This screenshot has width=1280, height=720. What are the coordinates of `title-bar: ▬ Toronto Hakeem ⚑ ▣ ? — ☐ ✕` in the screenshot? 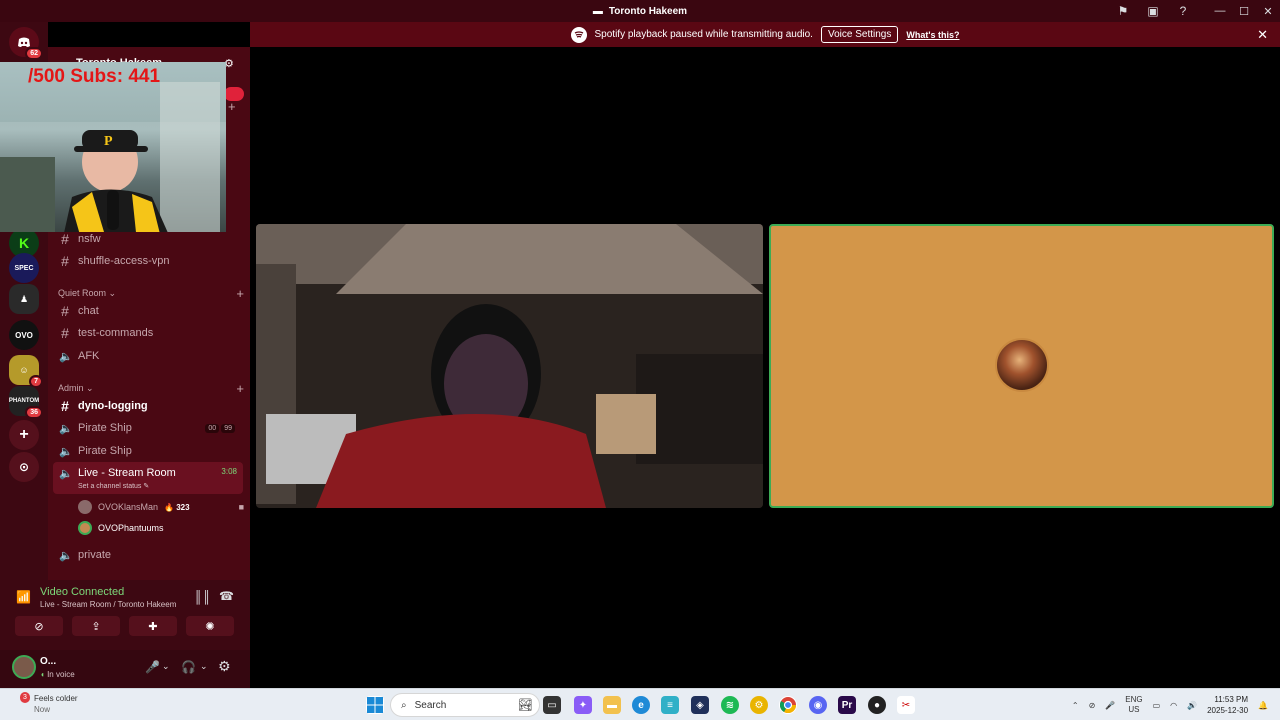 It's located at (640, 11).